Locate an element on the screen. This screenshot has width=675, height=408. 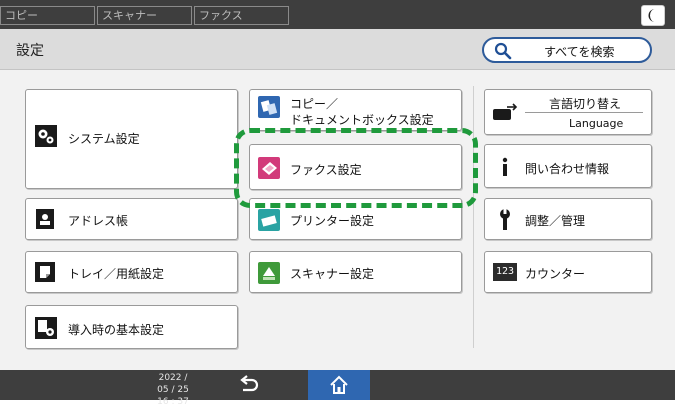
footer-bar: 2022 / 05 / 25 16 : 37 is located at coordinates (337, 388).